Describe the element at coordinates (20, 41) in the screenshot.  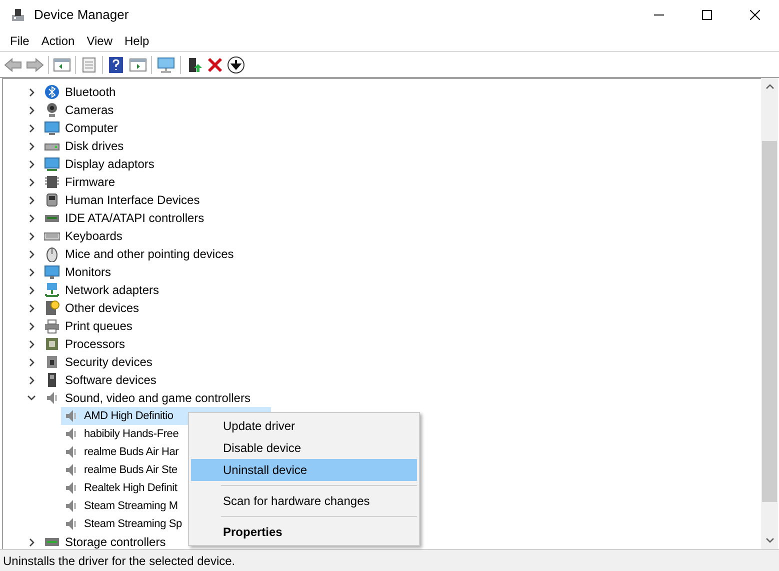
I see `menu-item: File` at that location.